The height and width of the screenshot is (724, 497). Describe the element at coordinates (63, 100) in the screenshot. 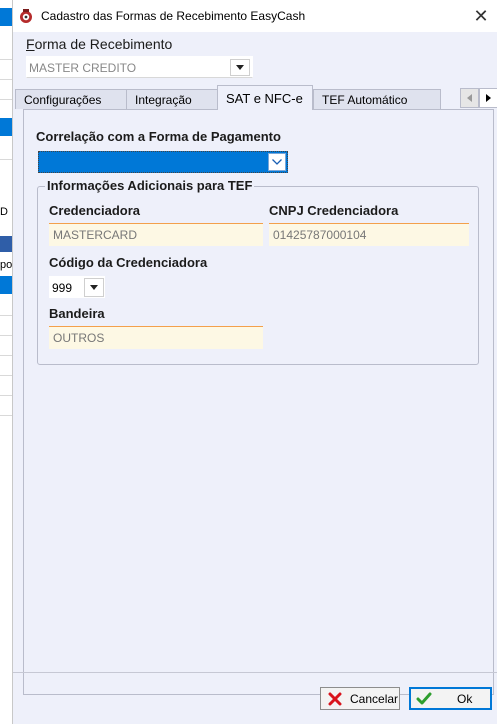

I see `tab-label: Configurações` at that location.